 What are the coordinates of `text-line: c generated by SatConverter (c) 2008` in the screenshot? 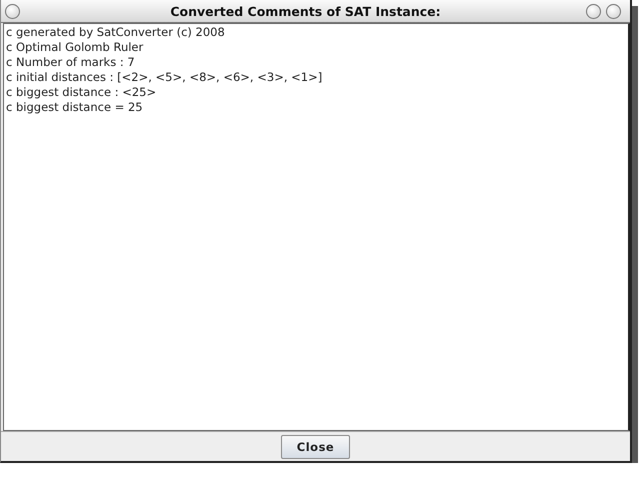 It's located at (116, 32).